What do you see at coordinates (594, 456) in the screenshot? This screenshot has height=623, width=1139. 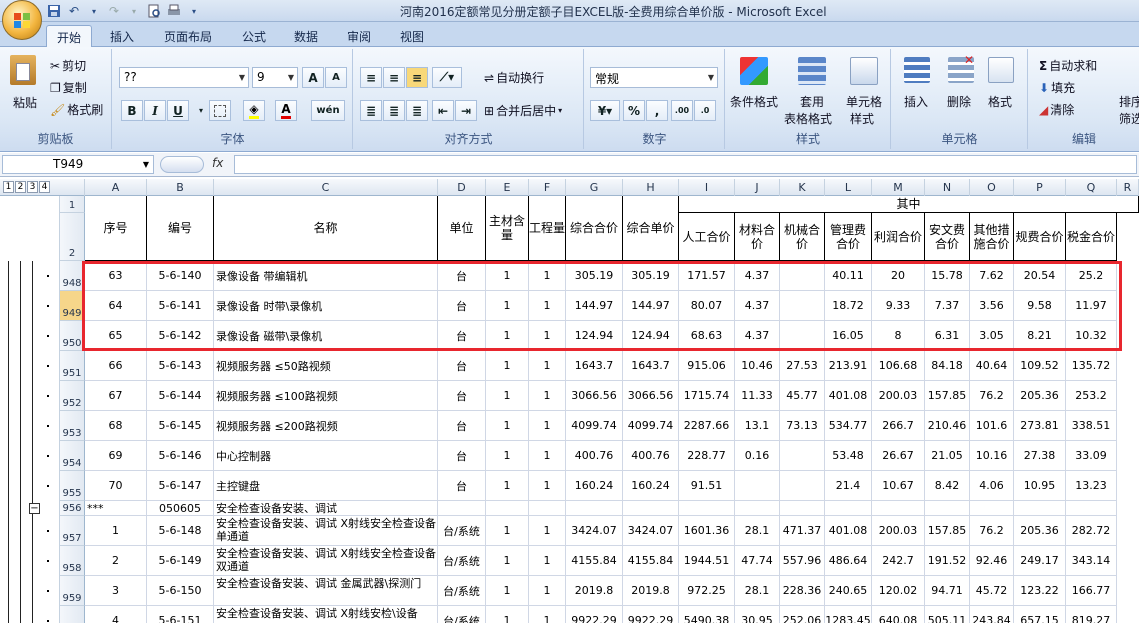 I see `cell-tp: 400.76` at bounding box center [594, 456].